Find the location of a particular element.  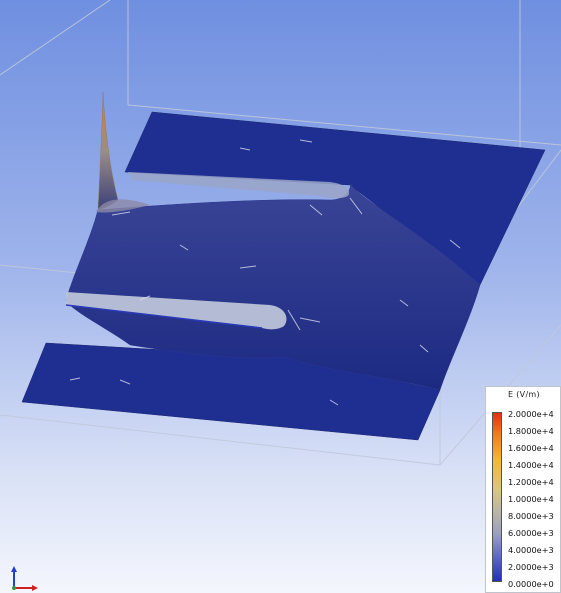

legend-tick: 6.0000e+3 is located at coordinates (531, 533).